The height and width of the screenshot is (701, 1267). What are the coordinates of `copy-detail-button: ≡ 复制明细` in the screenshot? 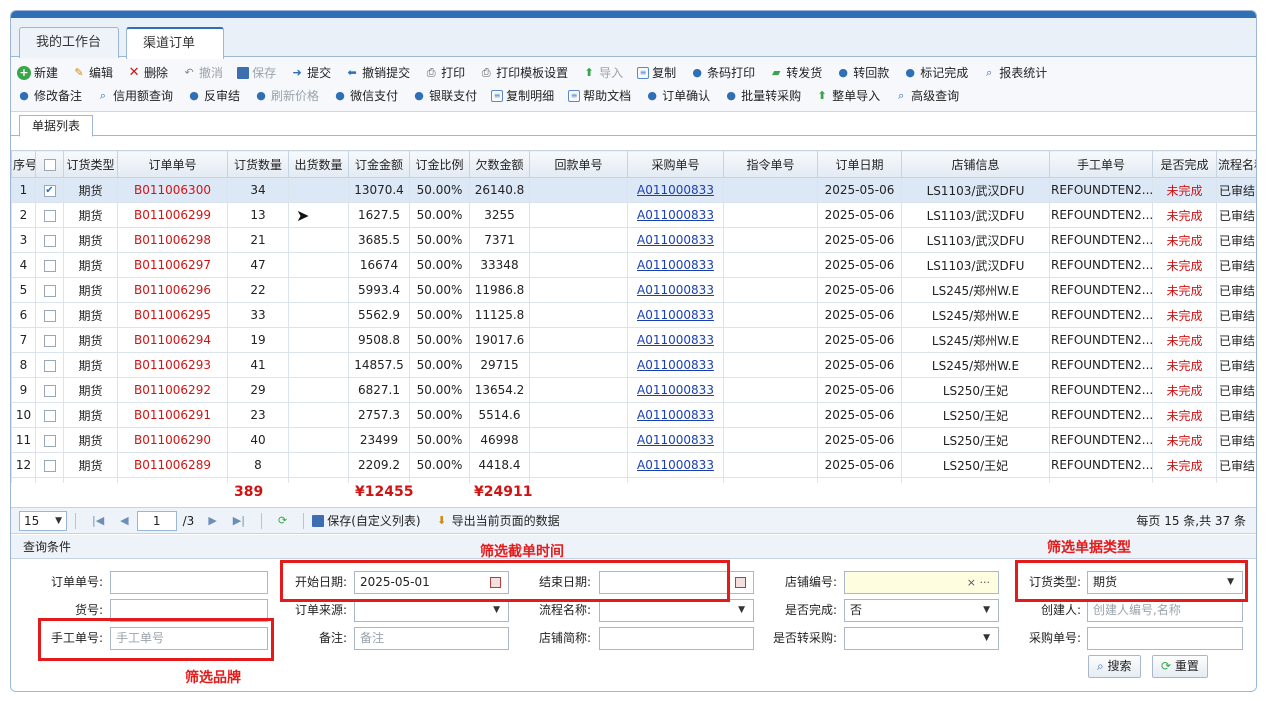 It's located at (522, 95).